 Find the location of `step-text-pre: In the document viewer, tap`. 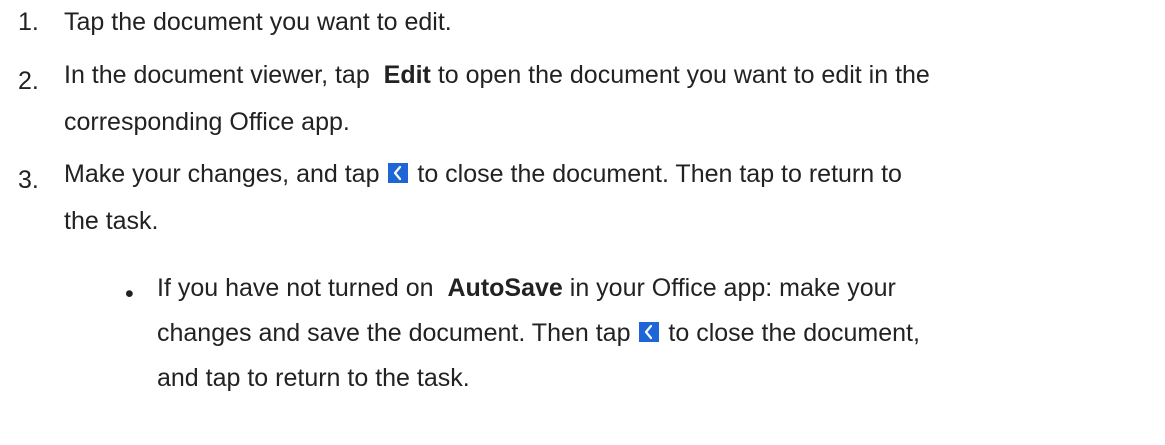

step-text-pre: In the document viewer, tap is located at coordinates (217, 75).